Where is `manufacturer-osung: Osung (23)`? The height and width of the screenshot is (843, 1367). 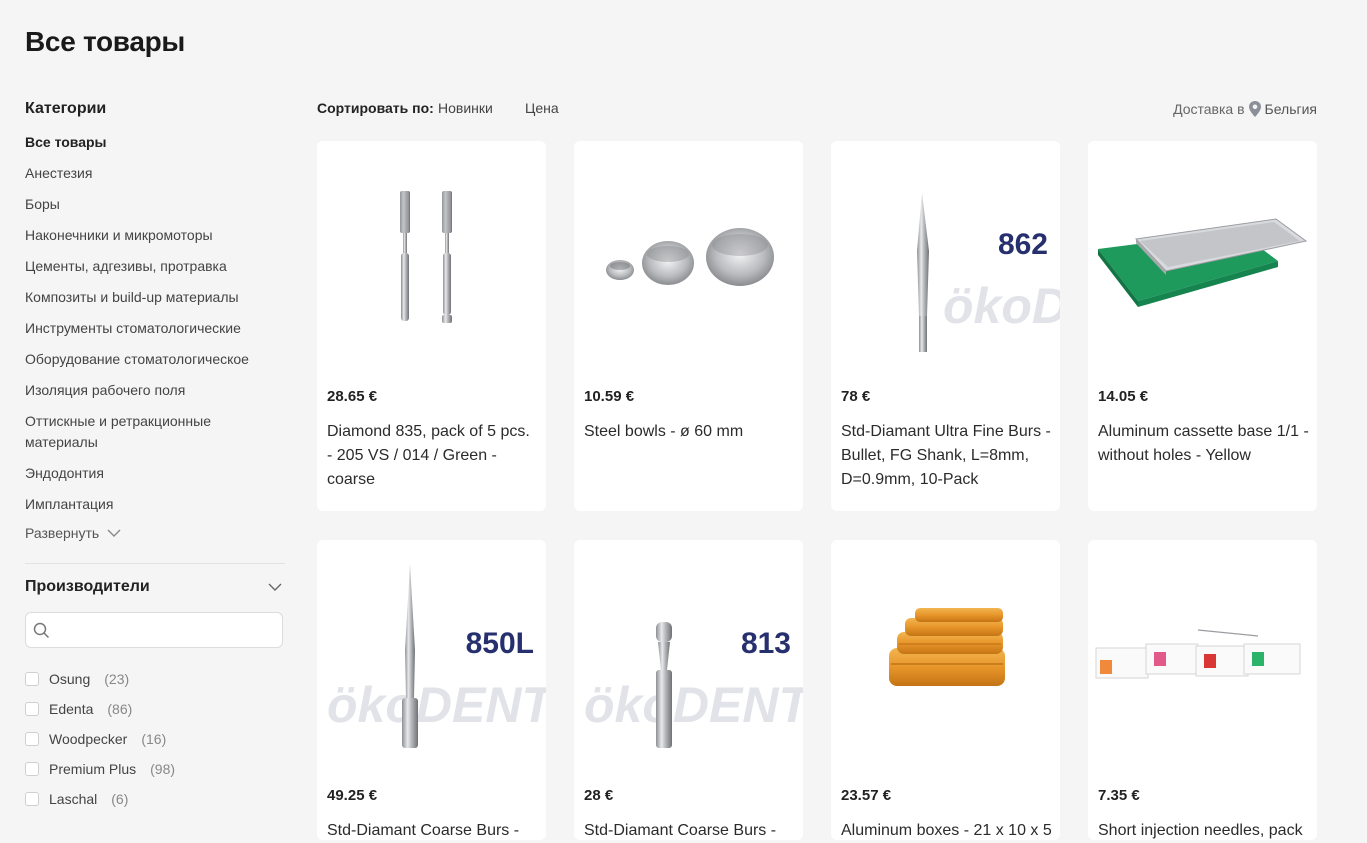
manufacturer-osung: Osung (23) is located at coordinates (155, 679).